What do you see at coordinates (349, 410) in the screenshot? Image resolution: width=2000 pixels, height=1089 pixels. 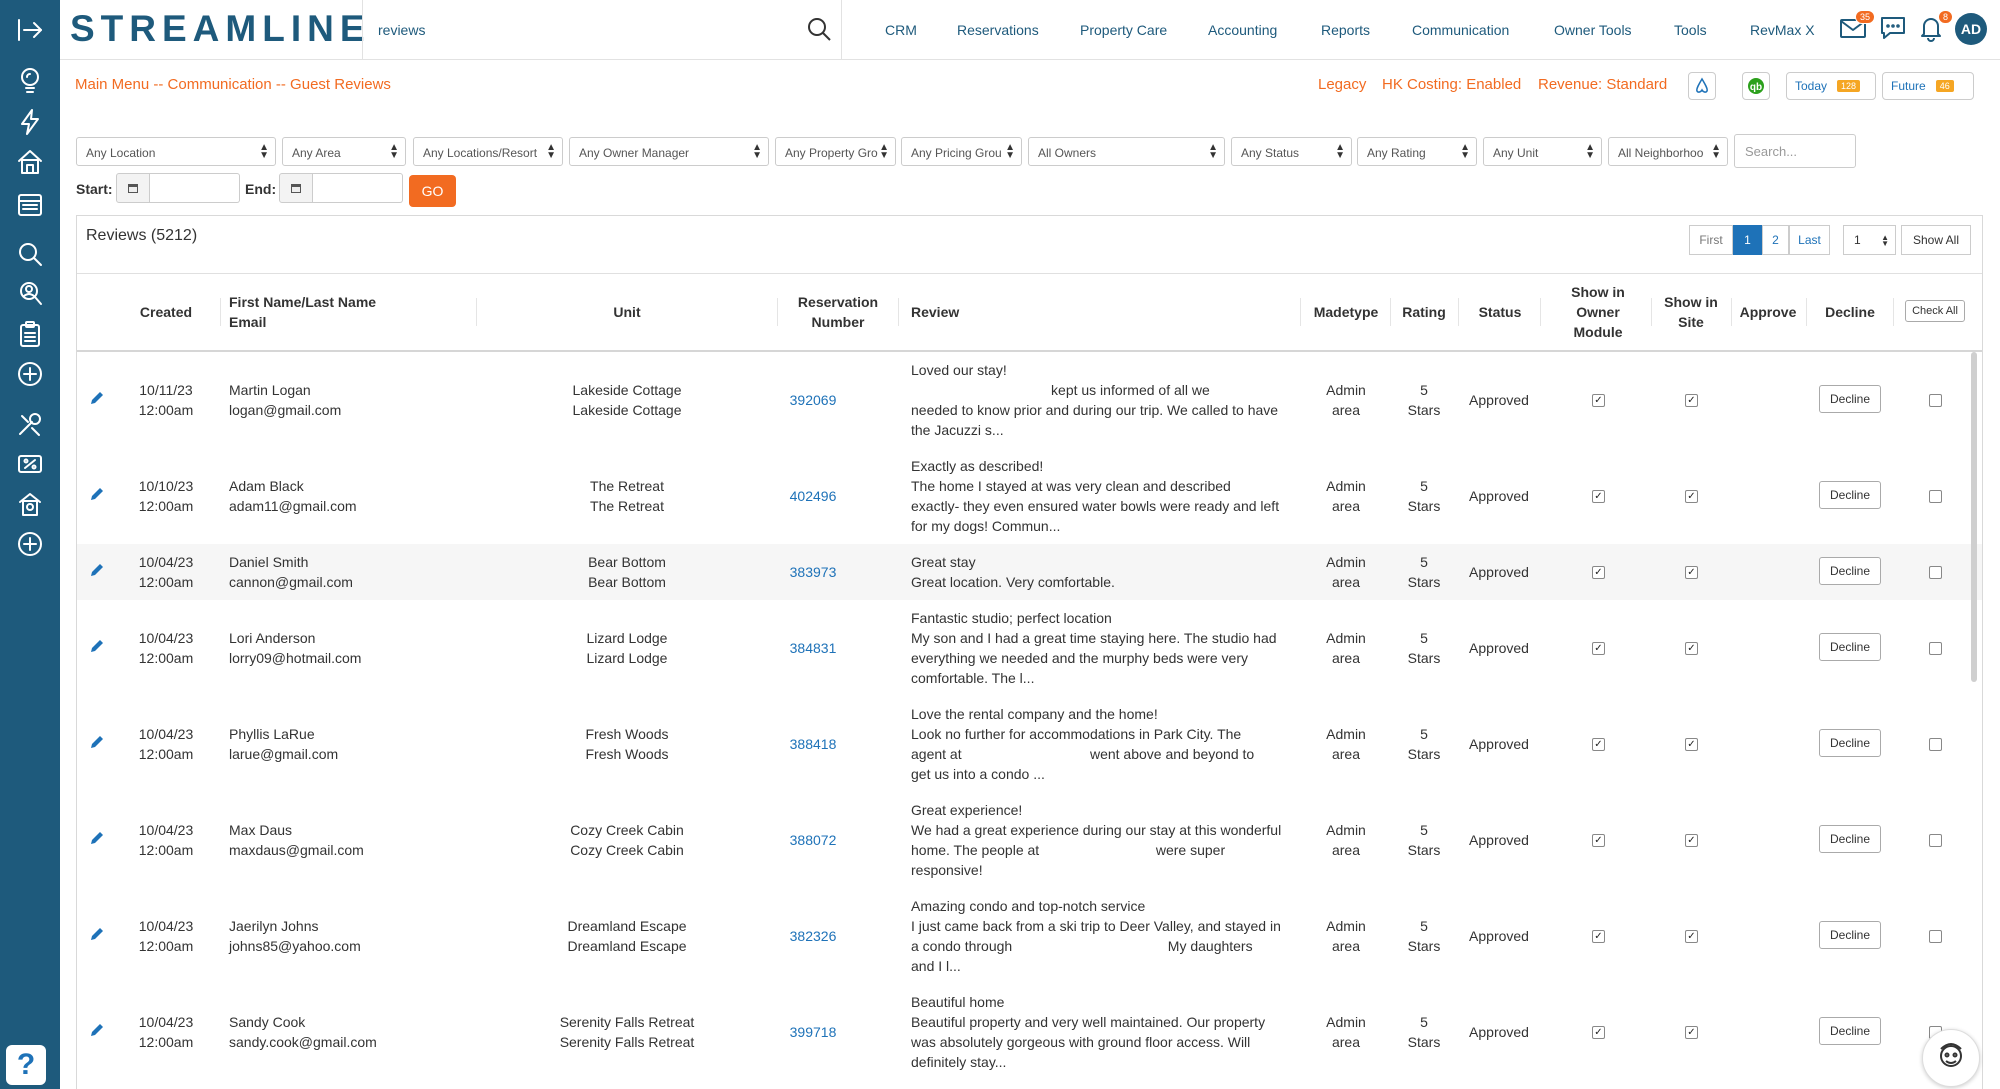 I see `guest-email: logan@gmail.com` at bounding box center [349, 410].